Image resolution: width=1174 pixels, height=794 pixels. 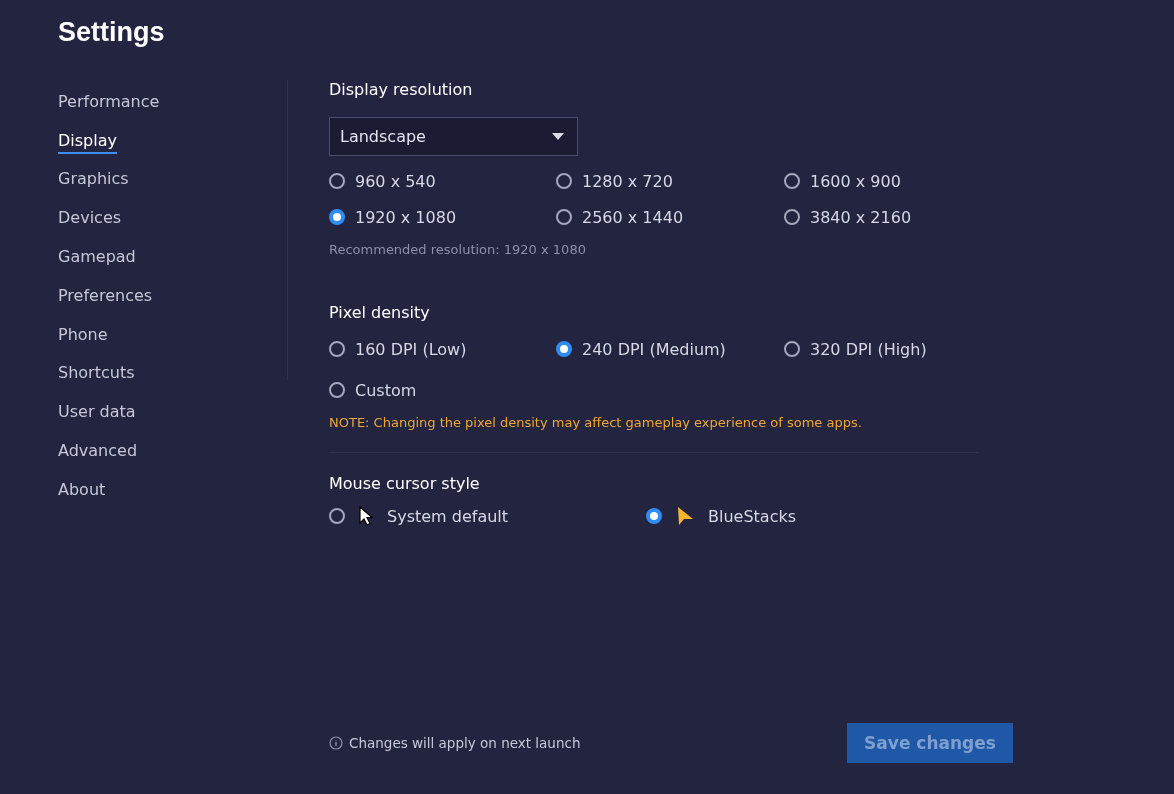 What do you see at coordinates (641, 349) in the screenshot?
I see `density-radio: 240 DPI (Medium)` at bounding box center [641, 349].